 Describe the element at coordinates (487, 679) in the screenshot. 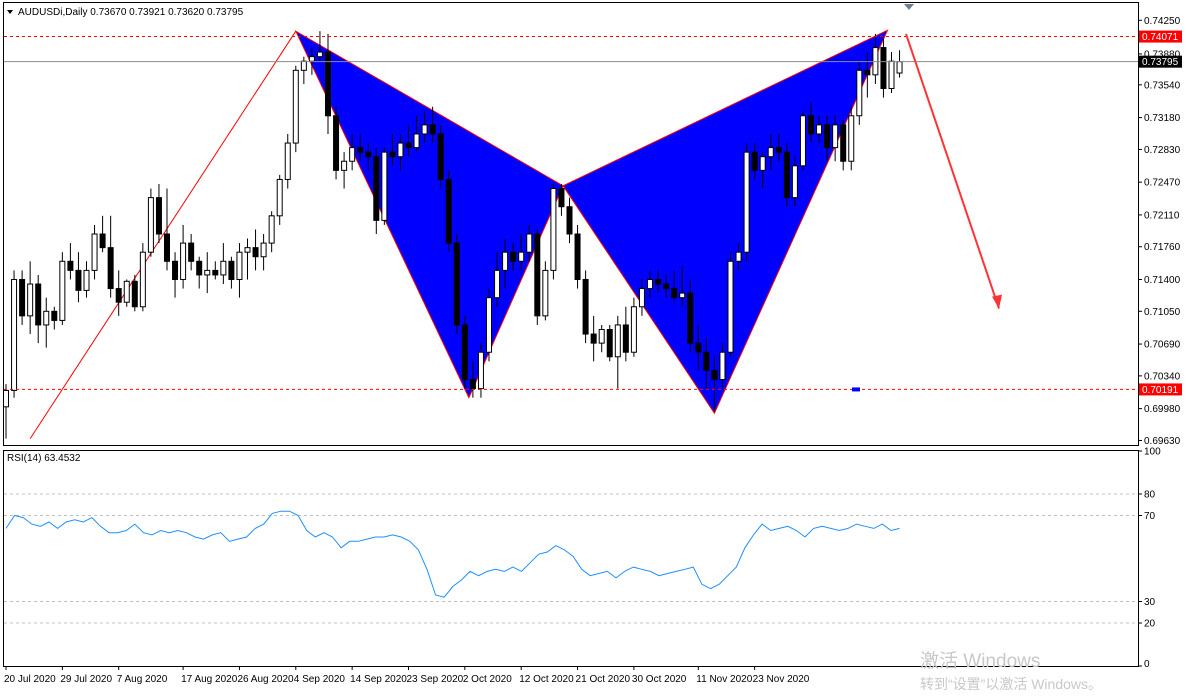

I see `date-tick-label: 2 Oct 2020` at that location.